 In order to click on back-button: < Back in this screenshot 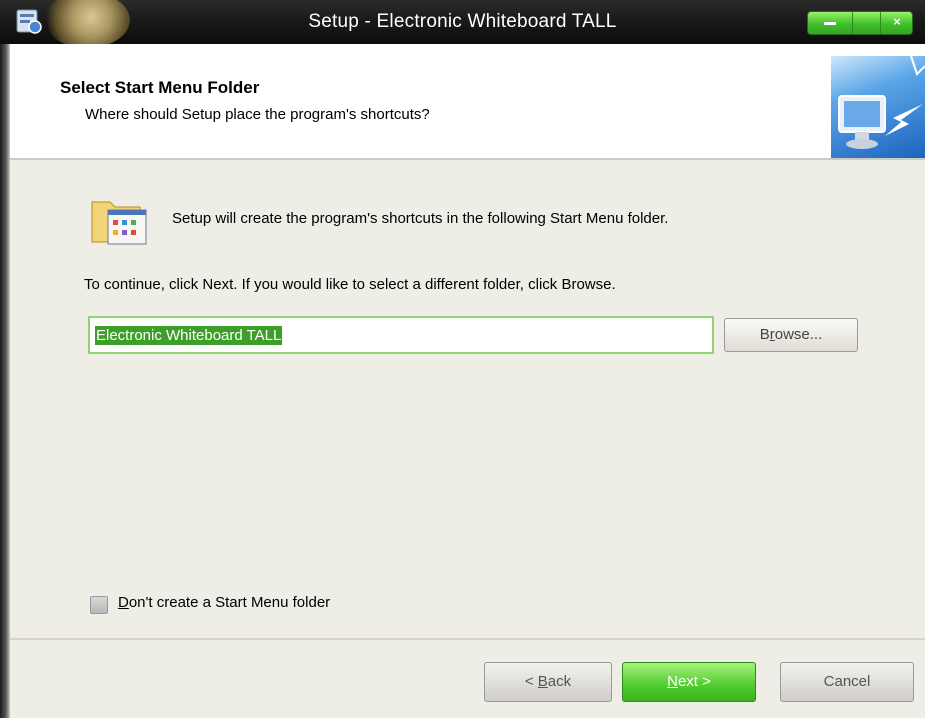, I will do `click(548, 682)`.